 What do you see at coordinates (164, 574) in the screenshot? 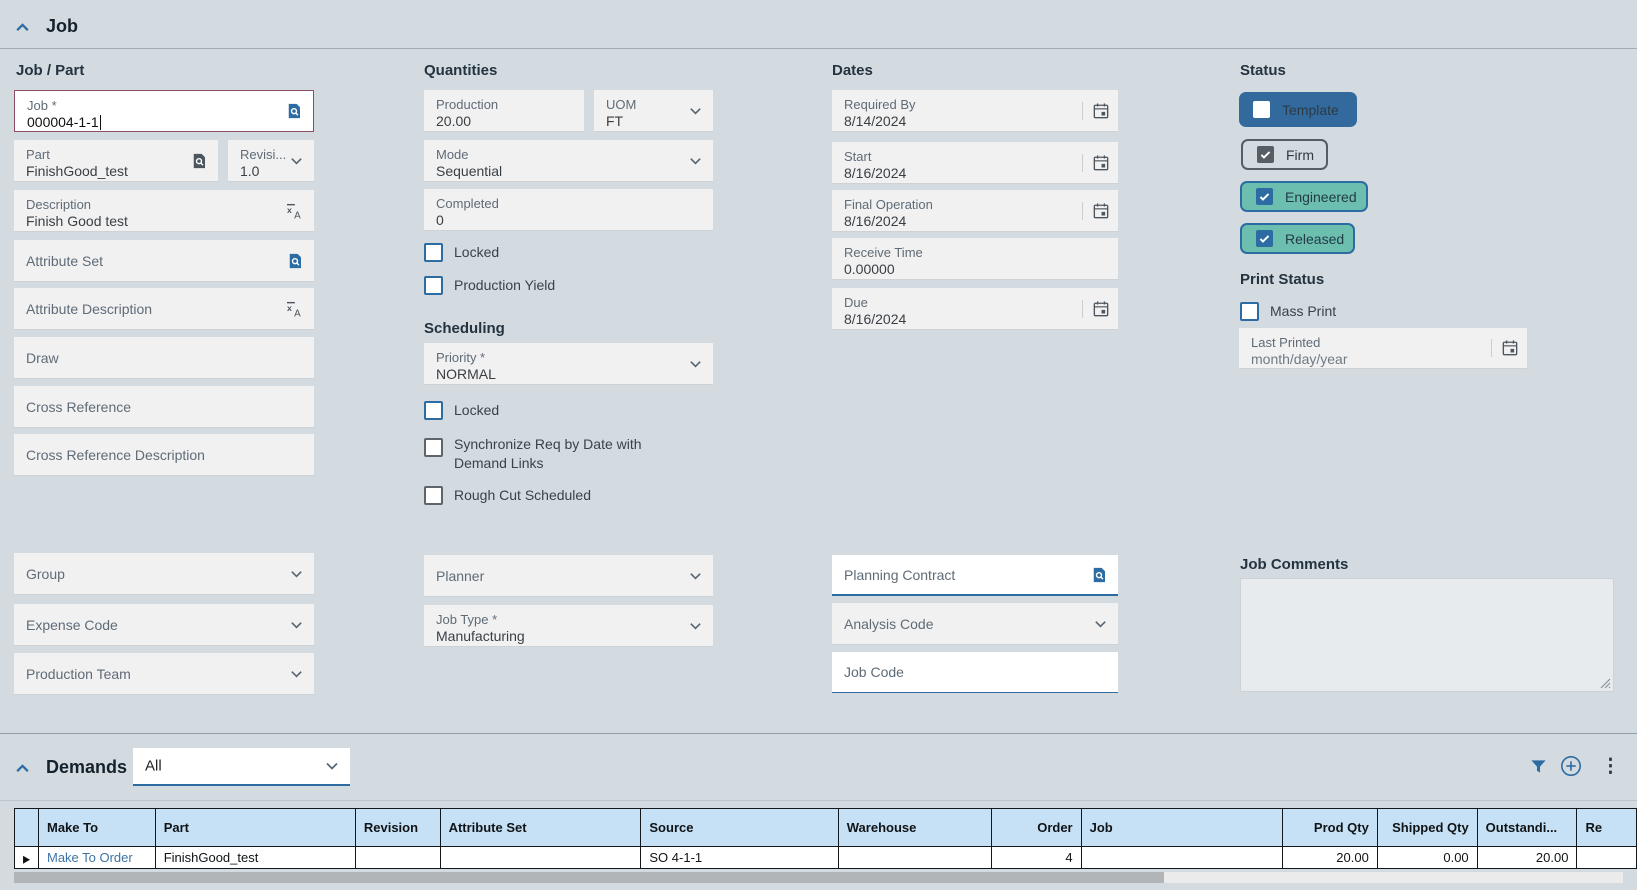
I see `group-dropdown: Group` at bounding box center [164, 574].